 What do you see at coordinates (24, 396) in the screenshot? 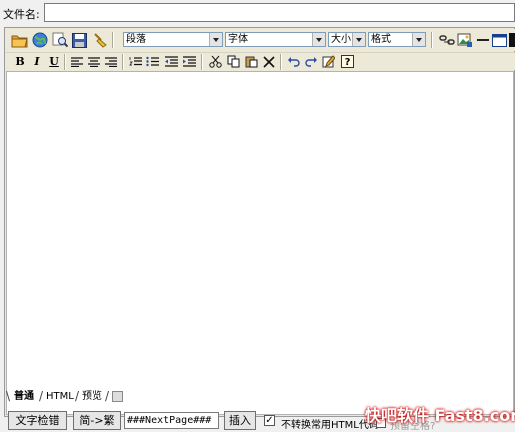
I see `tab-normal: 普通` at bounding box center [24, 396].